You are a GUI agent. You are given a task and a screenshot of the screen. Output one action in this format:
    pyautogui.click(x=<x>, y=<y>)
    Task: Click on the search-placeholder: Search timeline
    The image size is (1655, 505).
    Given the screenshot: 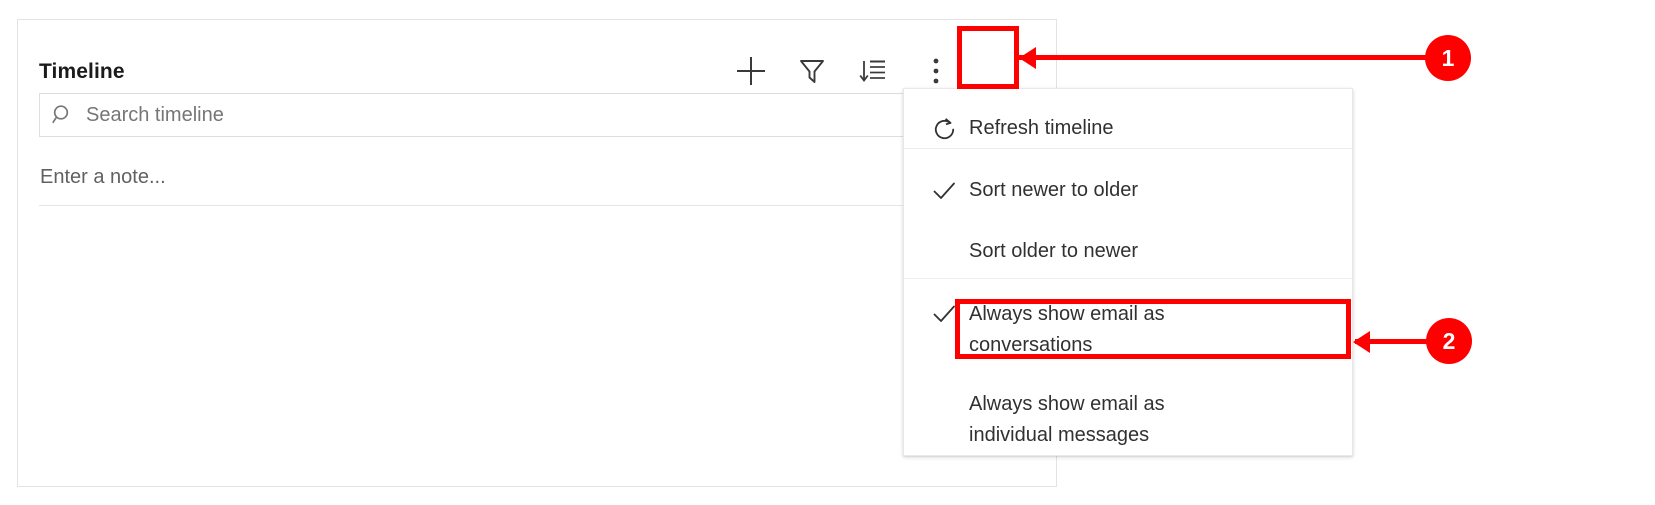 What is the action you would take?
    pyautogui.click(x=155, y=114)
    